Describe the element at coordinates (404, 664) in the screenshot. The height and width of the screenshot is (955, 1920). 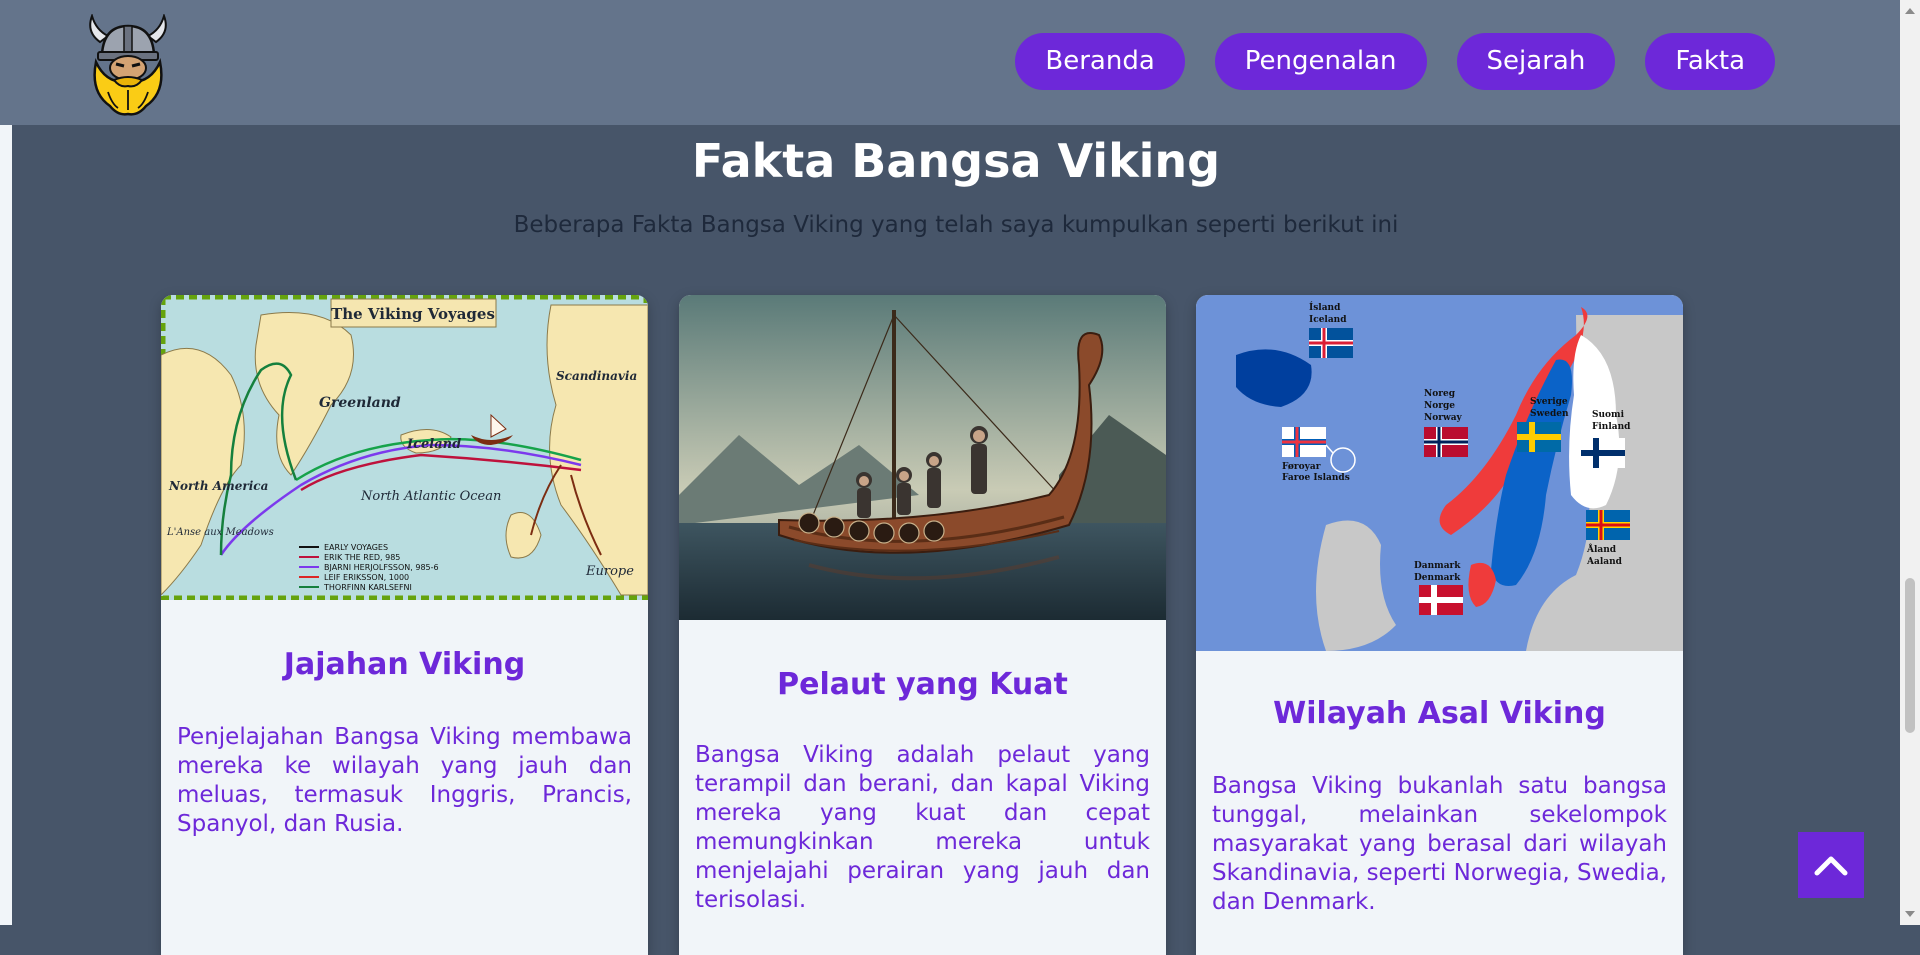
I see `card-title: Jajahan Viking` at that location.